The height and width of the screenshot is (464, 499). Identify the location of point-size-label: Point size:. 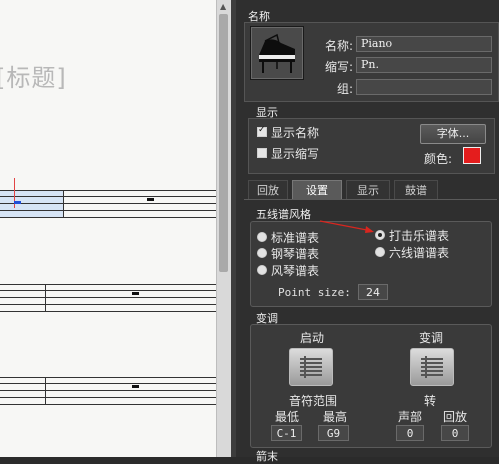
(314, 292).